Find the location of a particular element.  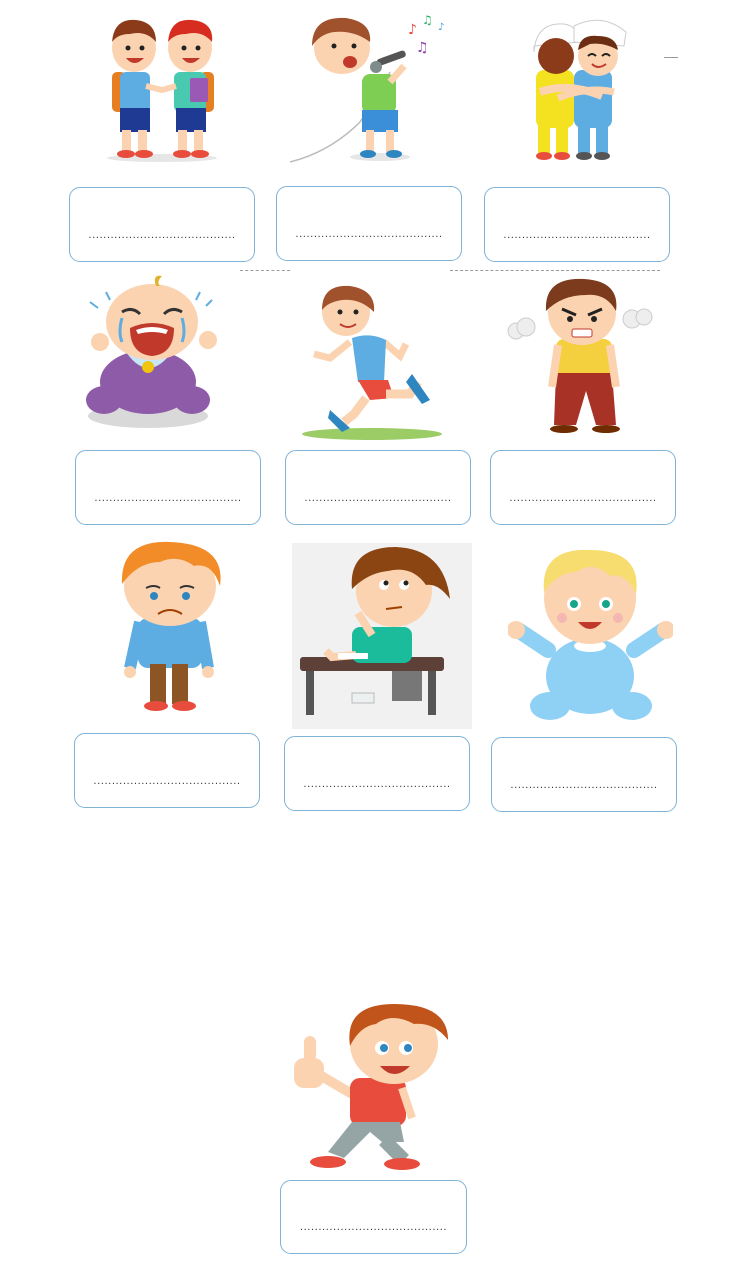

boy-singing-microphone-icon: ♪ ♫ ♫ ♪ is located at coordinates (370, 89).